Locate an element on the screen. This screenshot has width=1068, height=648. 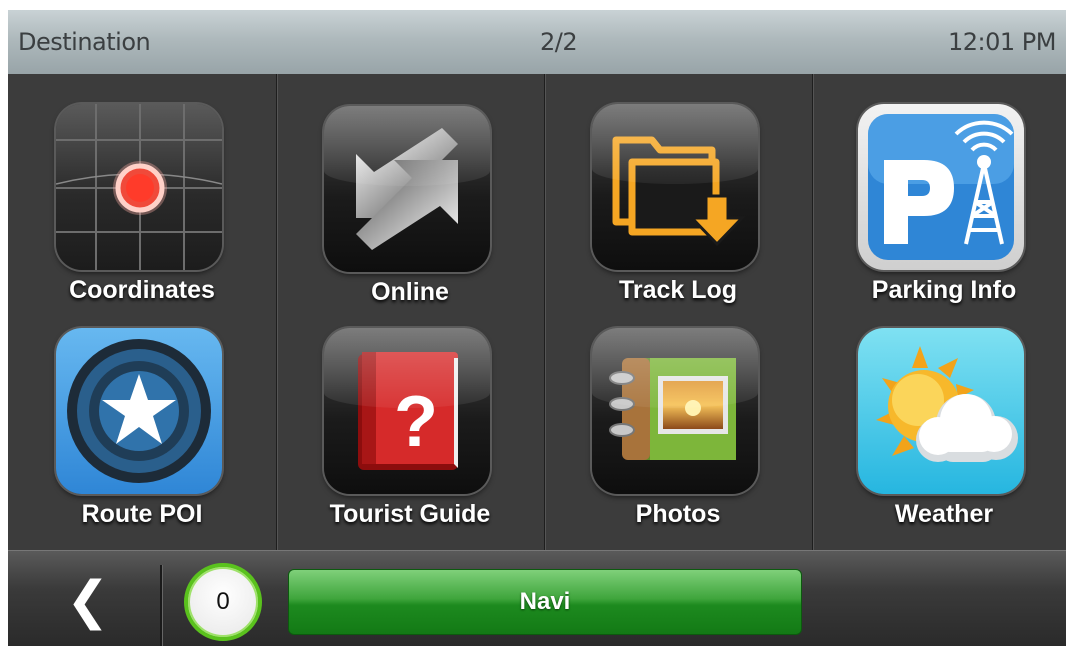
folder-download-icon is located at coordinates (675, 187).